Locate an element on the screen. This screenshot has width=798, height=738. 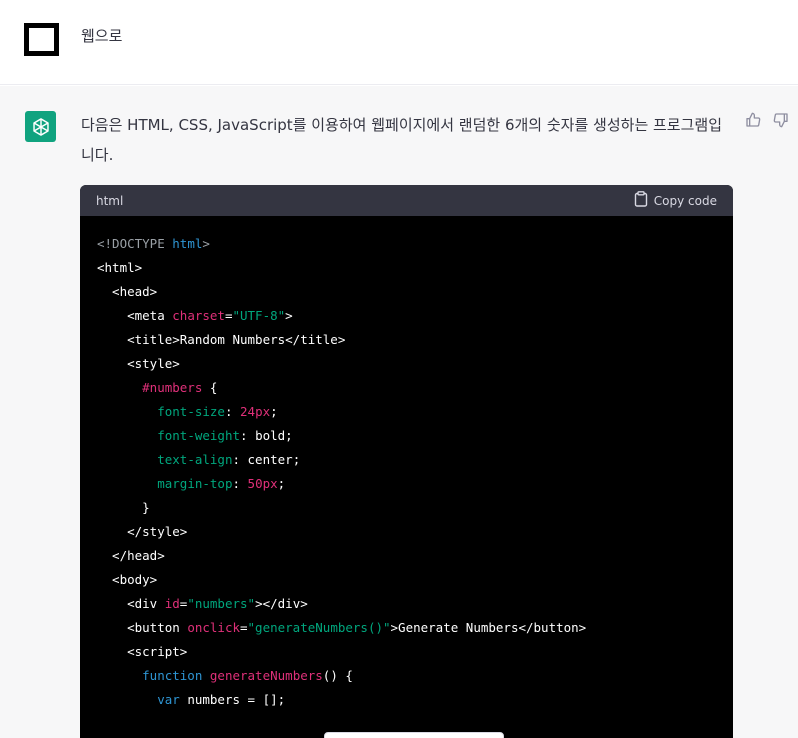
user-message-row: 웹으로 is located at coordinates (399, 42).